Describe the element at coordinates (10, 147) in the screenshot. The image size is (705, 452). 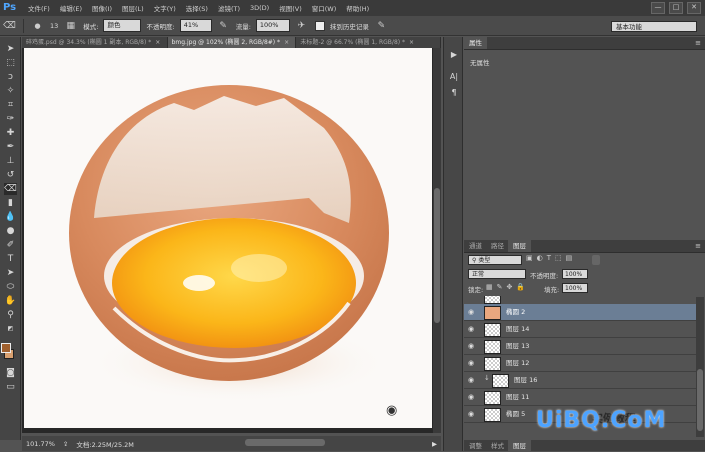
I see `brush-tool-icon: ✒` at that location.